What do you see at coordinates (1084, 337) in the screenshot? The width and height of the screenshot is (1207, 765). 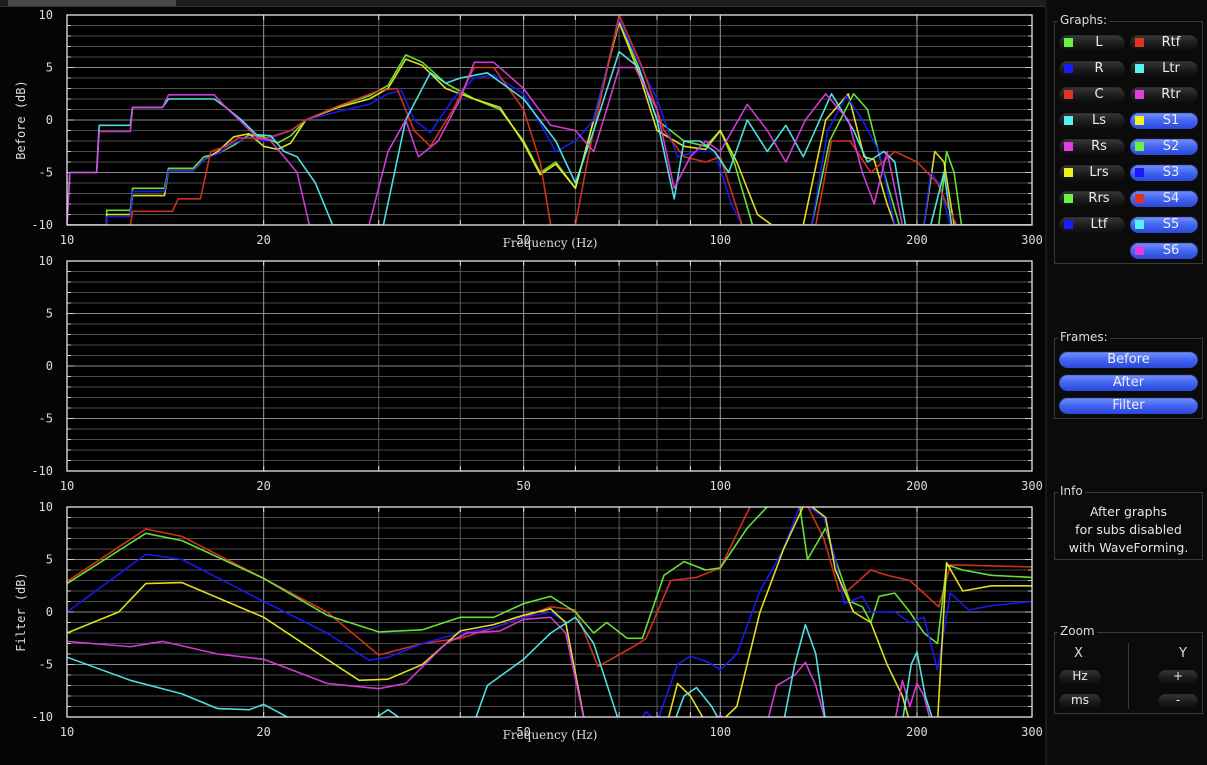 I see `frames-title: Frames:` at bounding box center [1084, 337].